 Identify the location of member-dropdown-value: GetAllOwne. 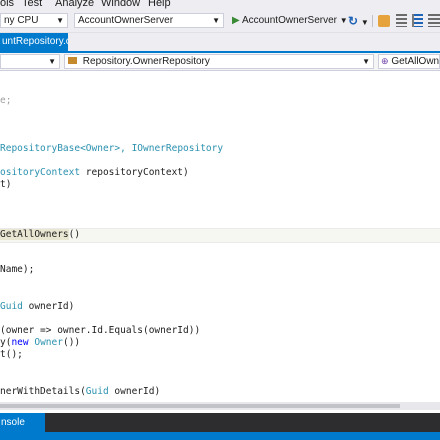
(415, 61).